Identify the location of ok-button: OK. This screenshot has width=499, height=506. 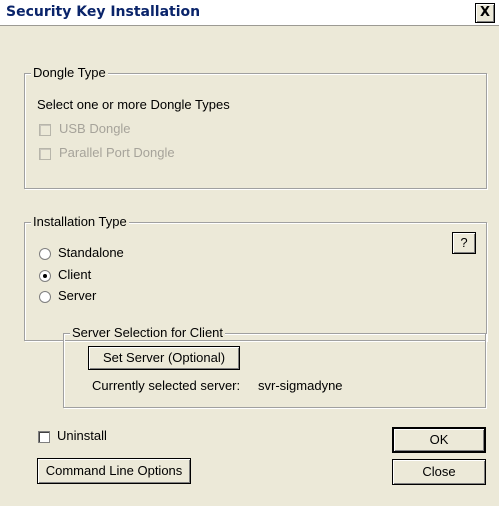
(439, 440).